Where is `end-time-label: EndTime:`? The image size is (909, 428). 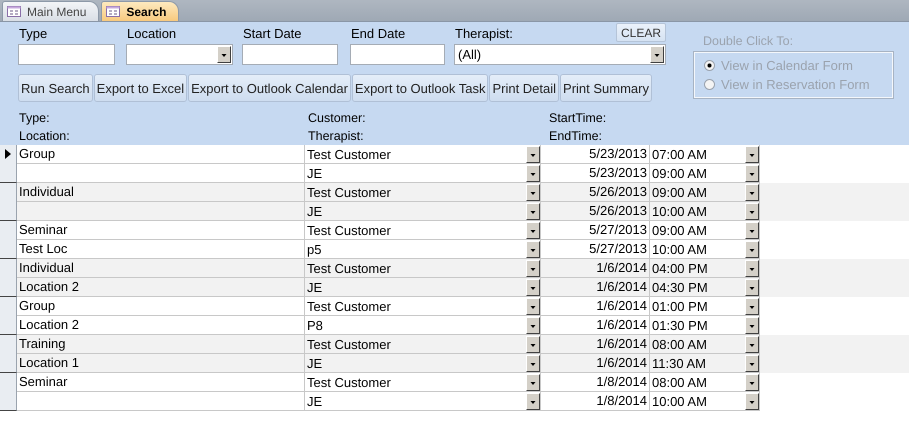
end-time-label: EndTime: is located at coordinates (576, 136).